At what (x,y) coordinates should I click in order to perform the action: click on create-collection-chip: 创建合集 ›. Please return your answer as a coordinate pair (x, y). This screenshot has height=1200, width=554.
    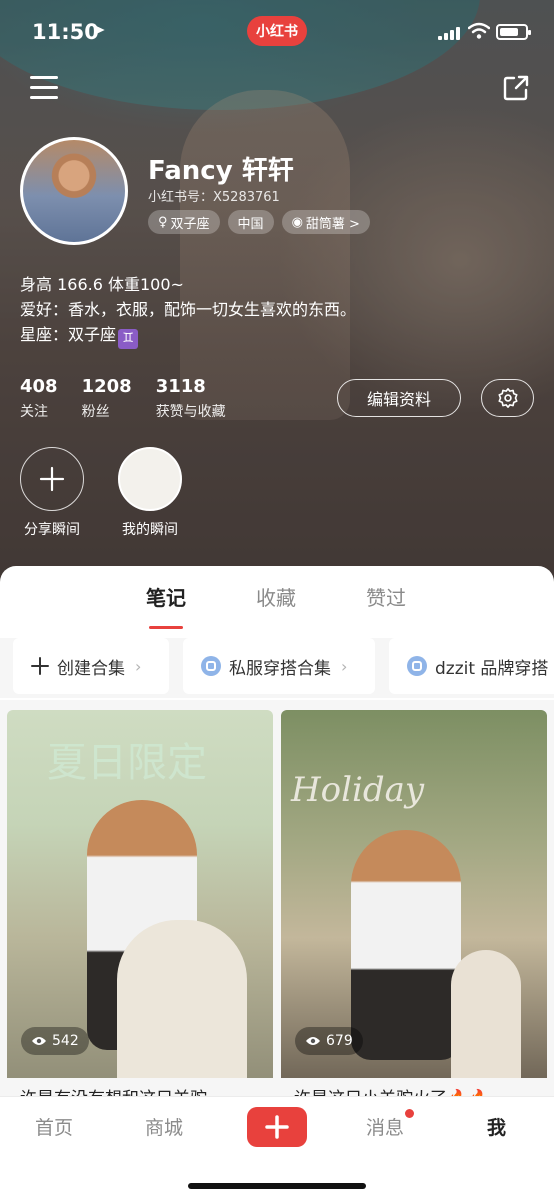
    Looking at the image, I should click on (91, 666).